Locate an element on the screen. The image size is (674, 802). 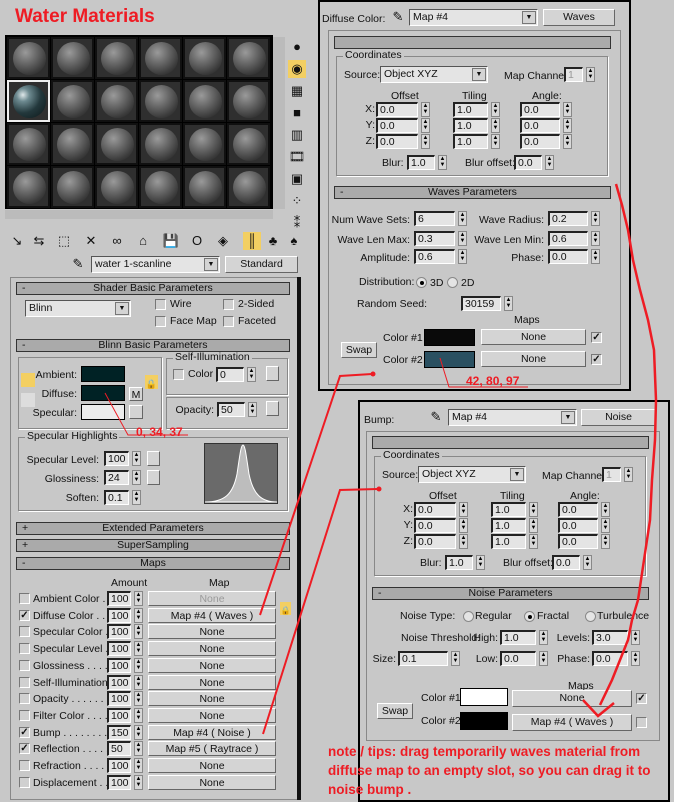
map-channel-input: 1 is located at coordinates (573, 74).